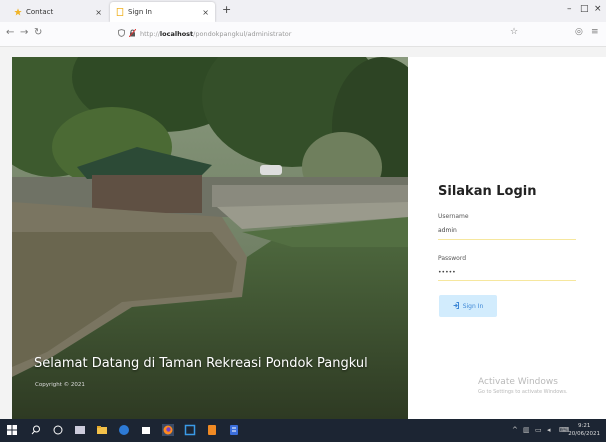  What do you see at coordinates (452, 258) in the screenshot?
I see `password-label: Password` at bounding box center [452, 258].